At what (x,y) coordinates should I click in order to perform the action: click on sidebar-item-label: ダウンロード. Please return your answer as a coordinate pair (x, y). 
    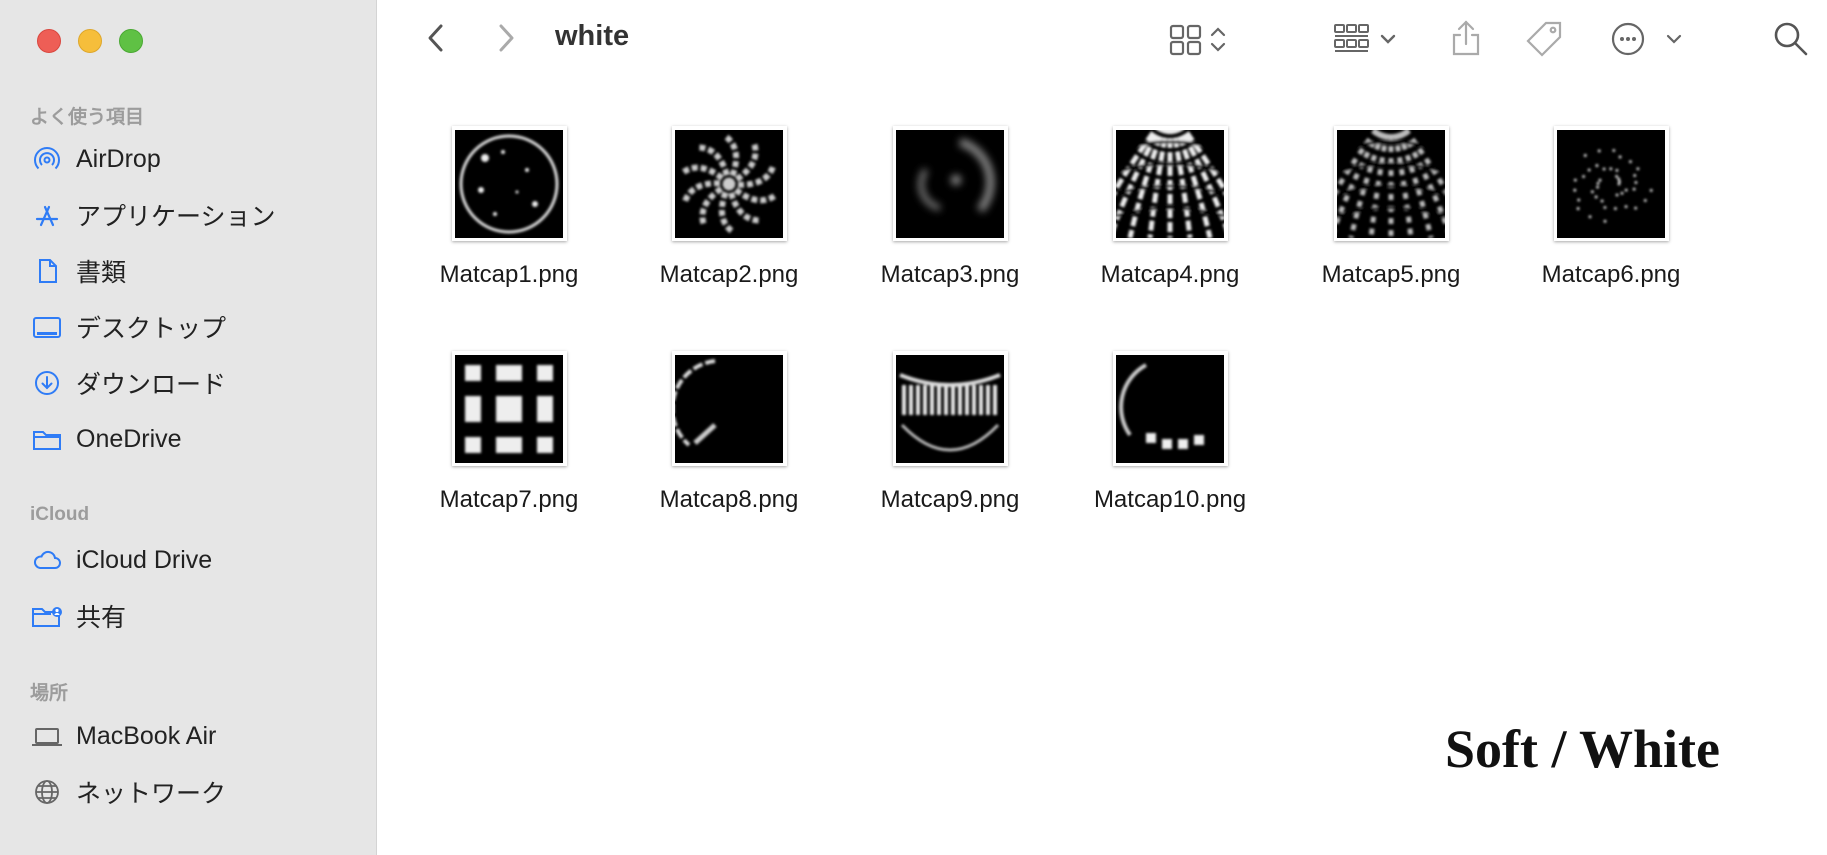
    Looking at the image, I should click on (151, 385).